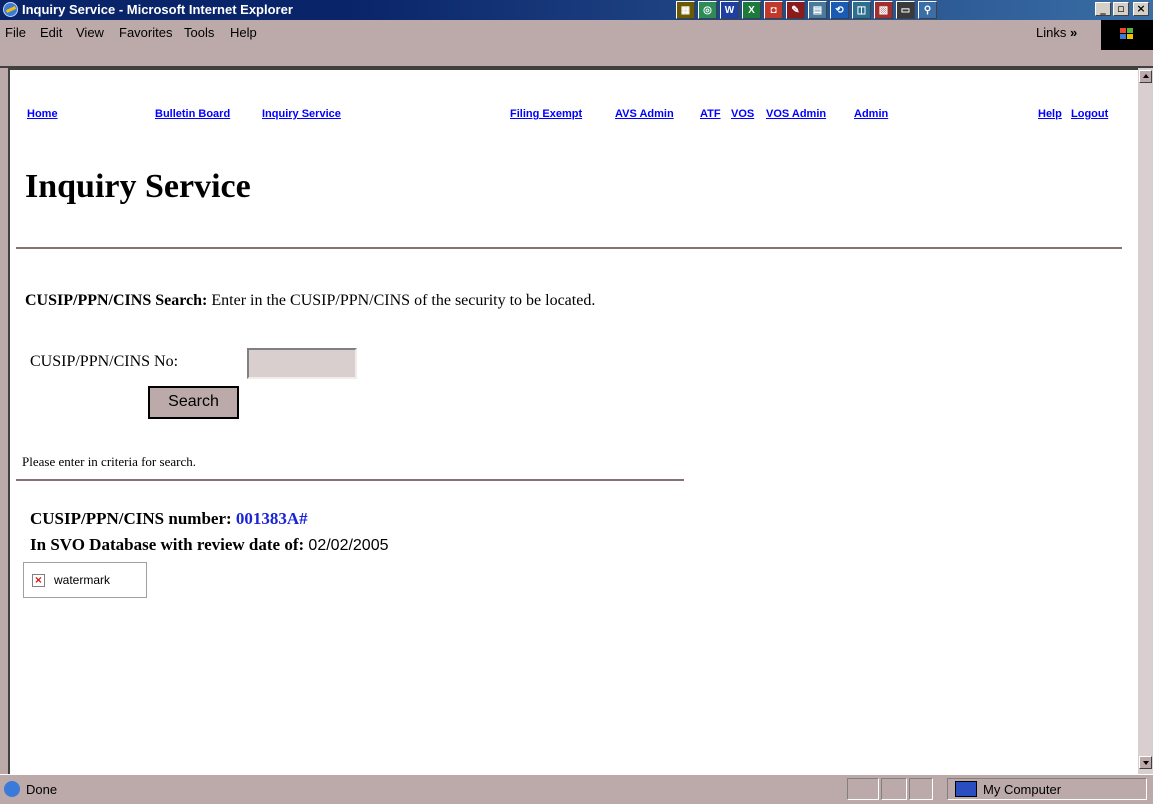 The image size is (1153, 804). I want to click on word-icon: W, so click(729, 10).